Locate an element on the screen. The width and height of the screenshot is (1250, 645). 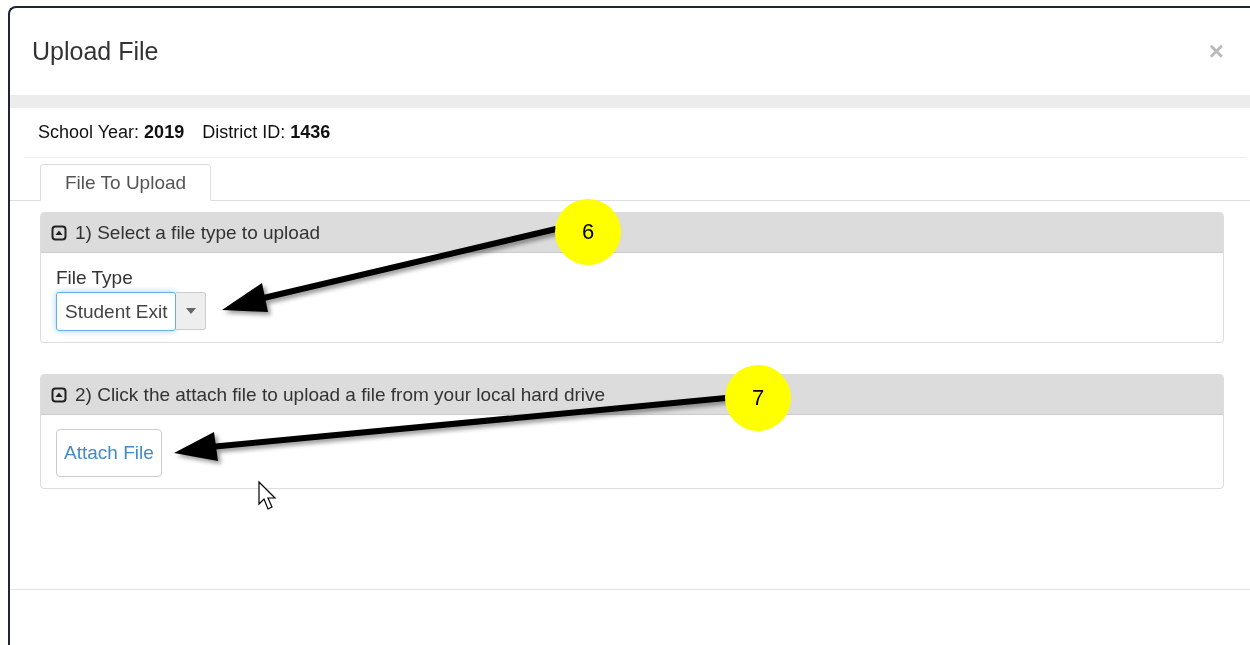
file-type-select: Student Exit is located at coordinates (116, 311).